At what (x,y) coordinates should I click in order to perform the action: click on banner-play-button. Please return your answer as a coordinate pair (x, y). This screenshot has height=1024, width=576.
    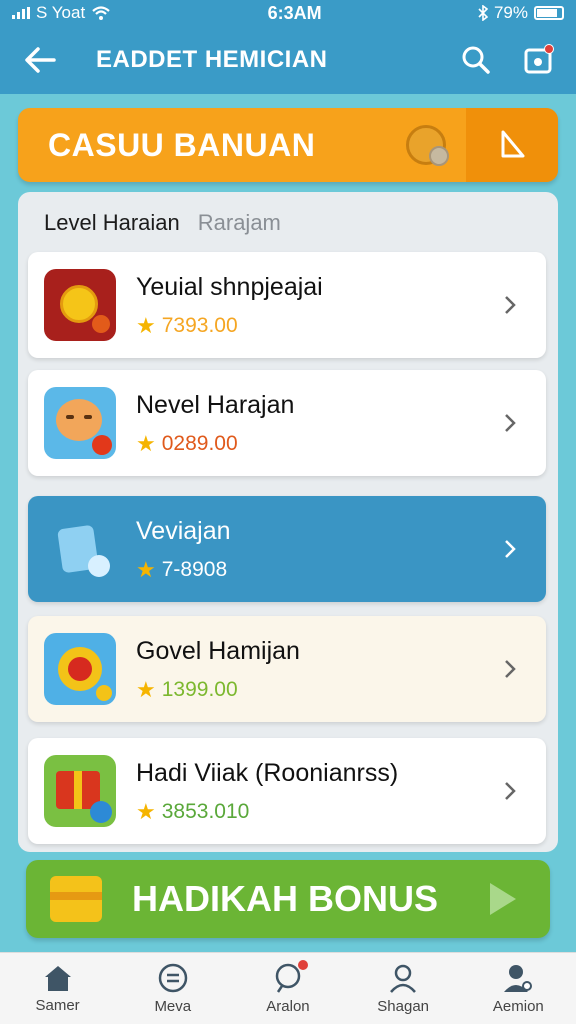
    Looking at the image, I should click on (512, 145).